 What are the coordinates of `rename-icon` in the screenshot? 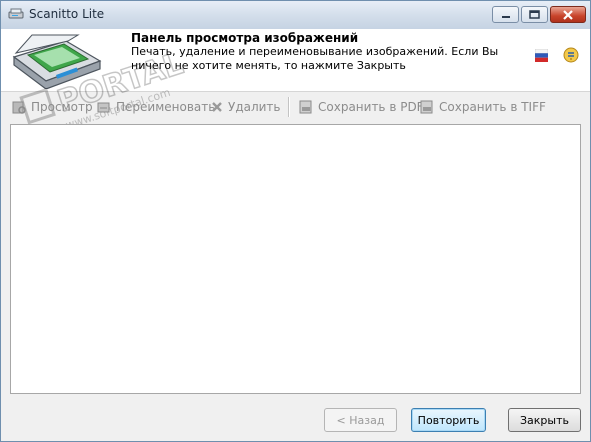 It's located at (103, 107).